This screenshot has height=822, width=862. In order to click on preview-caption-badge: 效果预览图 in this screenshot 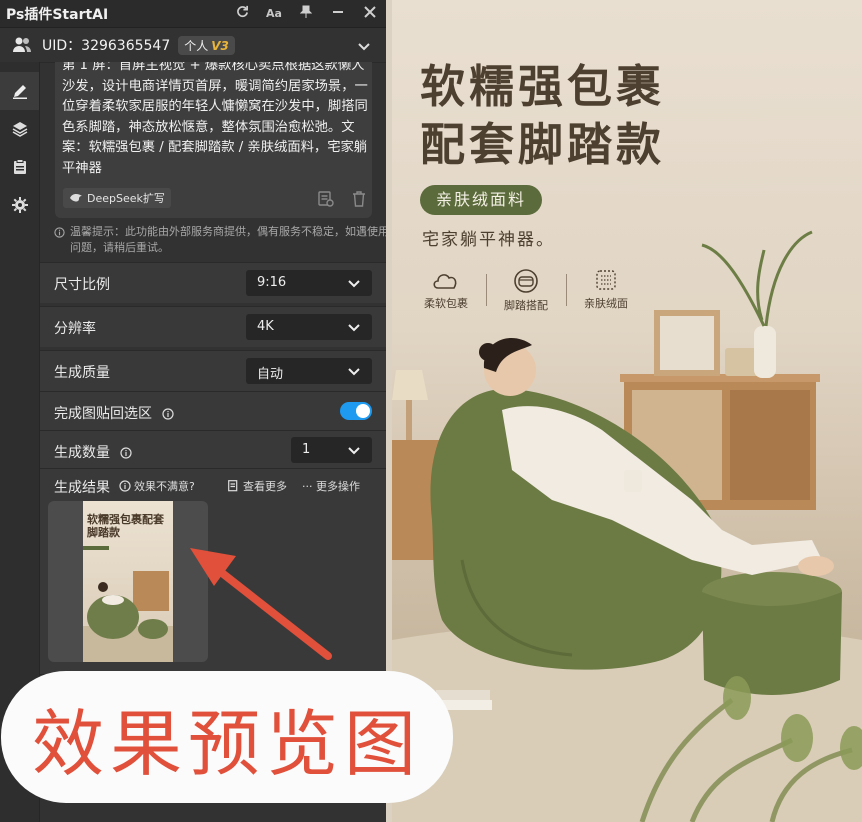, I will do `click(227, 737)`.